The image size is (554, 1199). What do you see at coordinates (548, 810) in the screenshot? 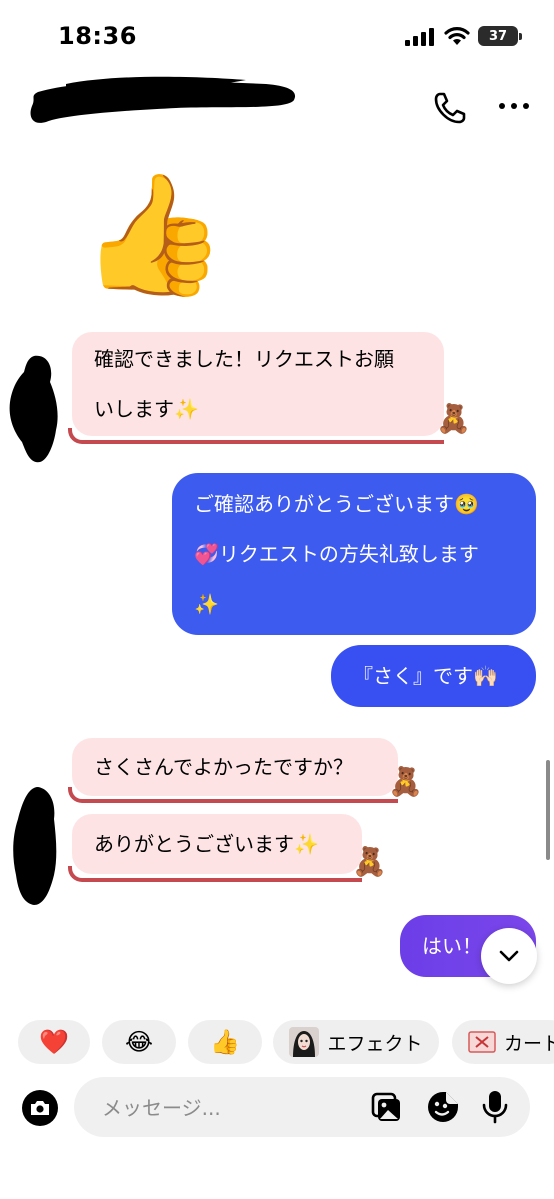
I see `scrollbar` at bounding box center [548, 810].